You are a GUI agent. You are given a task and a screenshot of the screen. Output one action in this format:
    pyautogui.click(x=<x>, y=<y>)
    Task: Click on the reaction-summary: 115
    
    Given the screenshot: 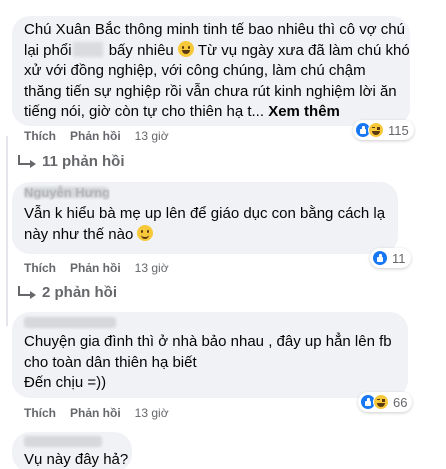 What is the action you would take?
    pyautogui.click(x=383, y=130)
    